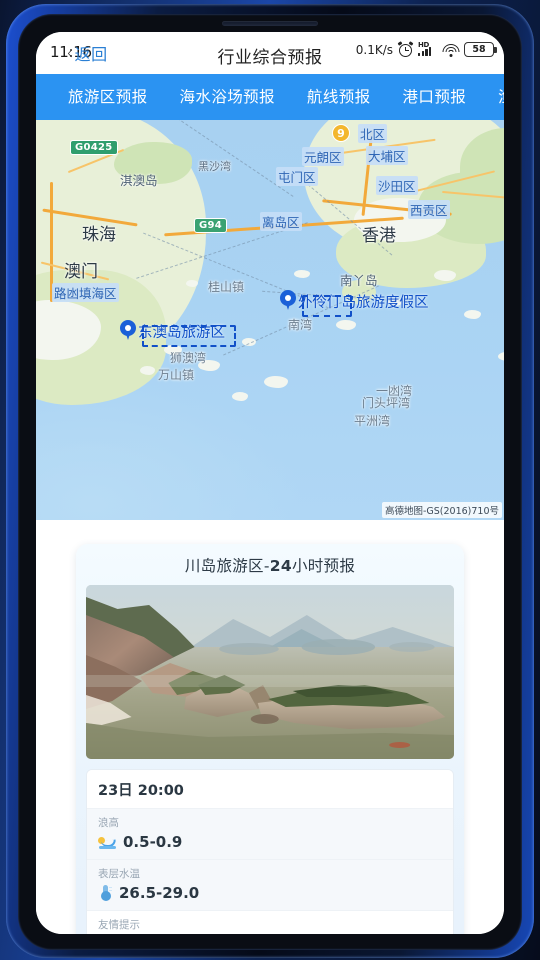  What do you see at coordinates (373, 133) in the screenshot?
I see `map-label-north-district: 北区` at bounding box center [373, 133].